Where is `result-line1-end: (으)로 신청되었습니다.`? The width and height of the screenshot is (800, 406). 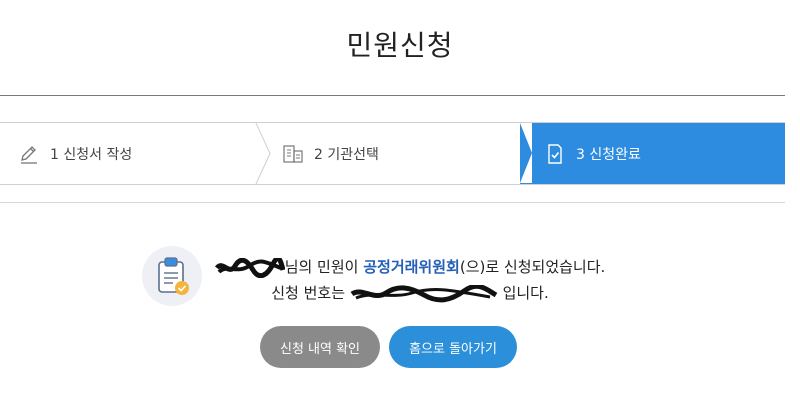
result-line1-end: (으)로 신청되었습니다. is located at coordinates (532, 267).